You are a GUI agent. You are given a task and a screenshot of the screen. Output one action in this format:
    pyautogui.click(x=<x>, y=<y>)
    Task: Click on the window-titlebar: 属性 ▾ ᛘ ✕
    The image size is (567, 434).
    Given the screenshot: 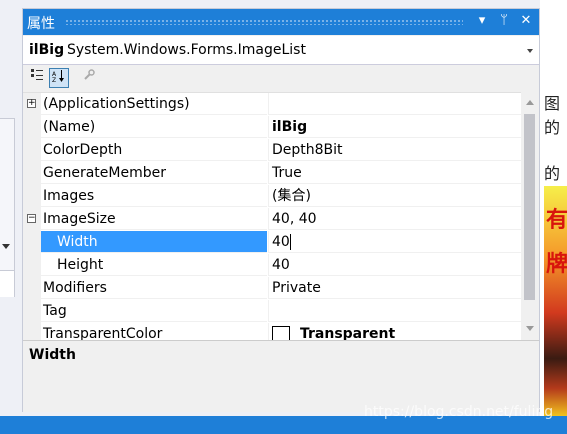 What is the action you would take?
    pyautogui.click(x=281, y=22)
    